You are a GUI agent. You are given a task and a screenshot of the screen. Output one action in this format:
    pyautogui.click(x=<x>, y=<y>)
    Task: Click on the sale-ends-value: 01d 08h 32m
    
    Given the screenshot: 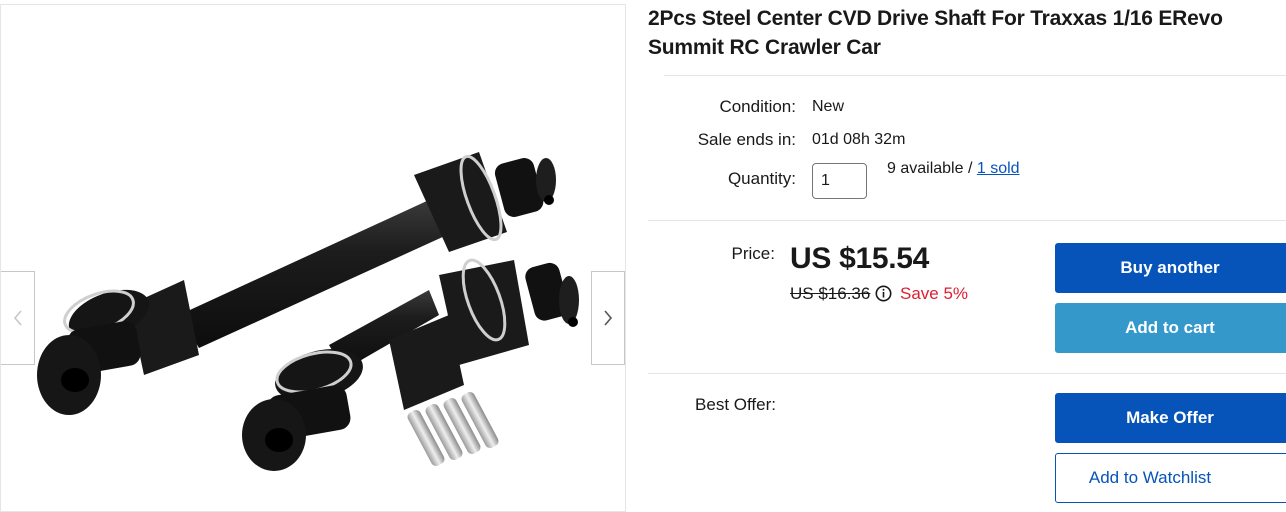 What is the action you would take?
    pyautogui.click(x=859, y=139)
    